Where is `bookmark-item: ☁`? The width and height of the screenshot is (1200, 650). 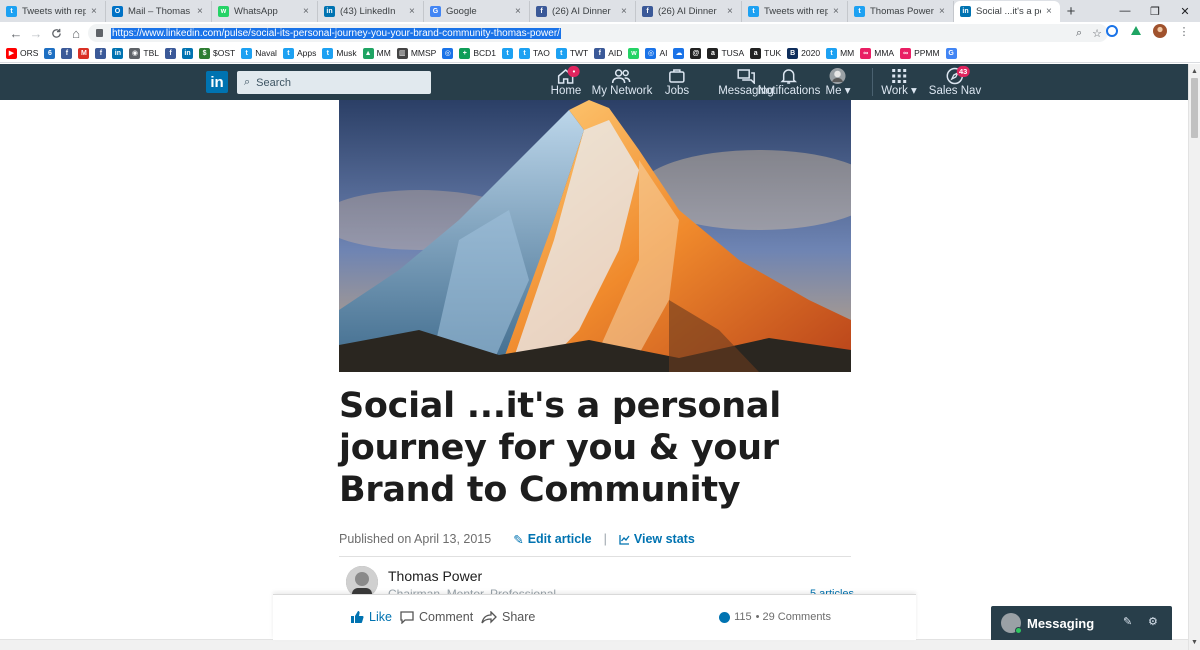 bookmark-item: ☁ is located at coordinates (679, 53).